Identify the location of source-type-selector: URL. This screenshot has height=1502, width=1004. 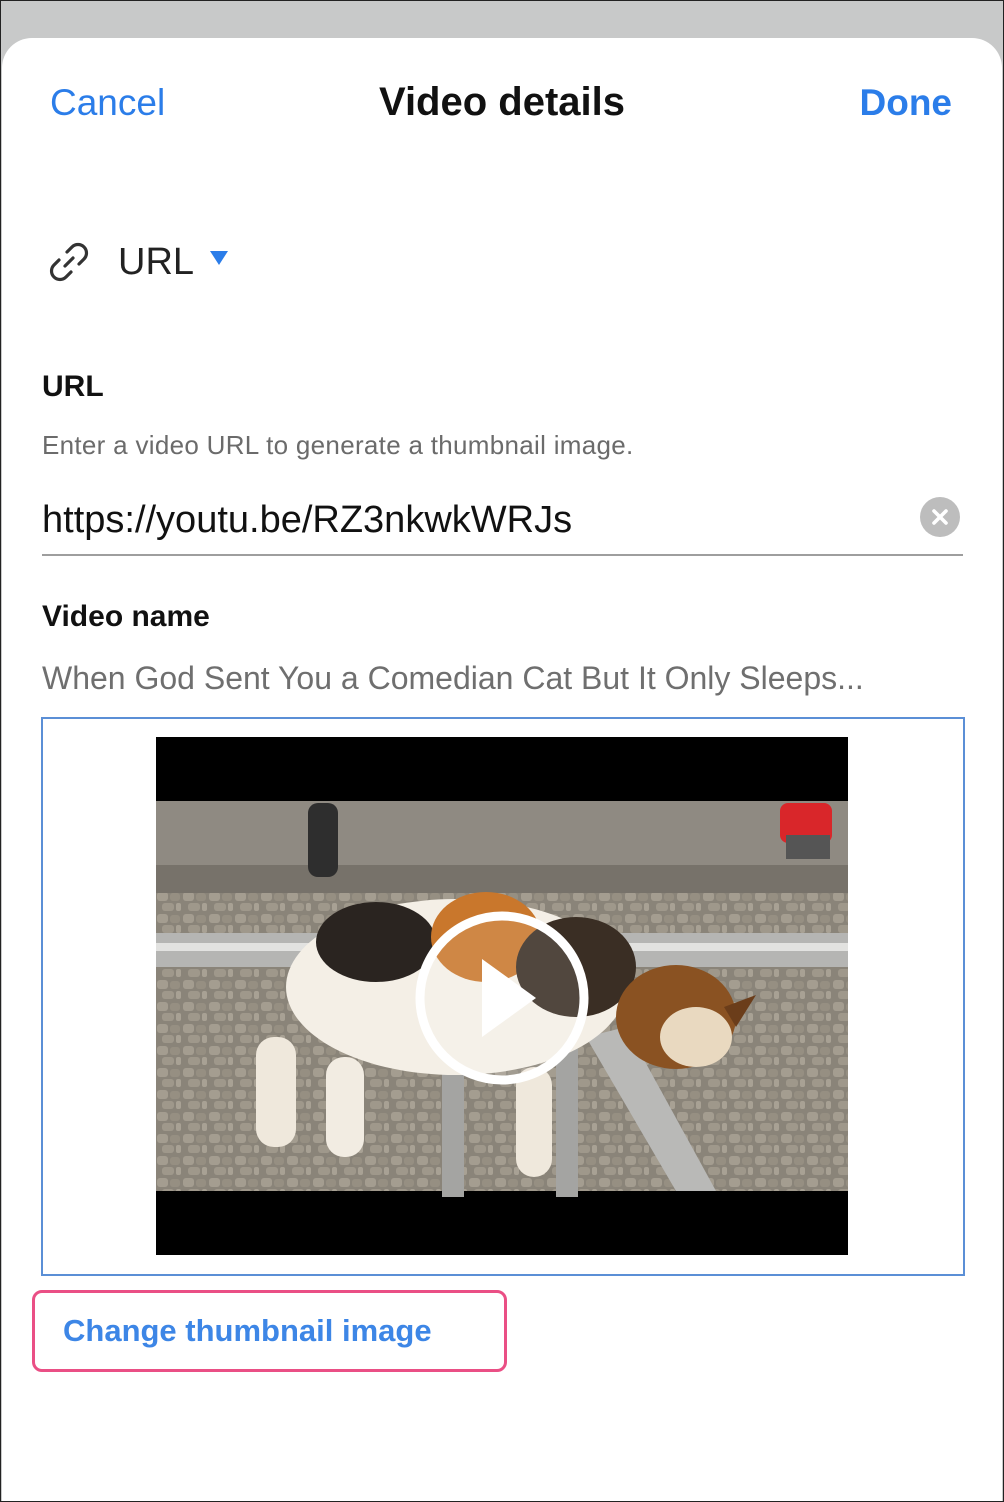
(137, 262).